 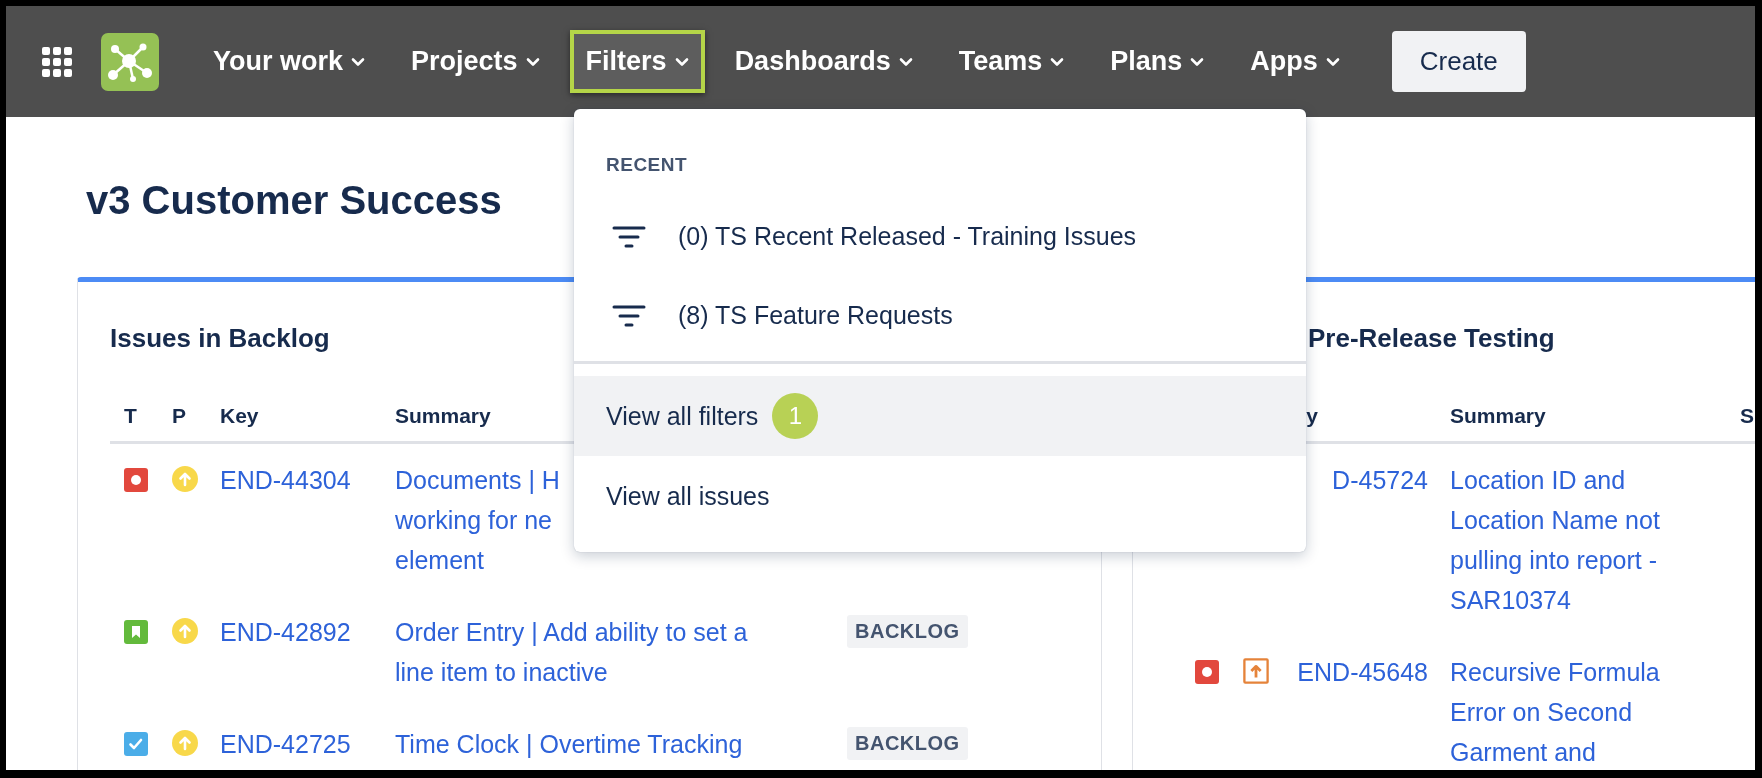 What do you see at coordinates (1011, 61) in the screenshot?
I see `nav-menu: Teams` at bounding box center [1011, 61].